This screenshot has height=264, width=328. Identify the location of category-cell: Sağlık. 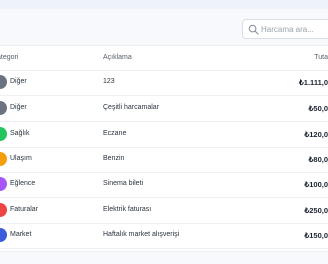
(20, 133).